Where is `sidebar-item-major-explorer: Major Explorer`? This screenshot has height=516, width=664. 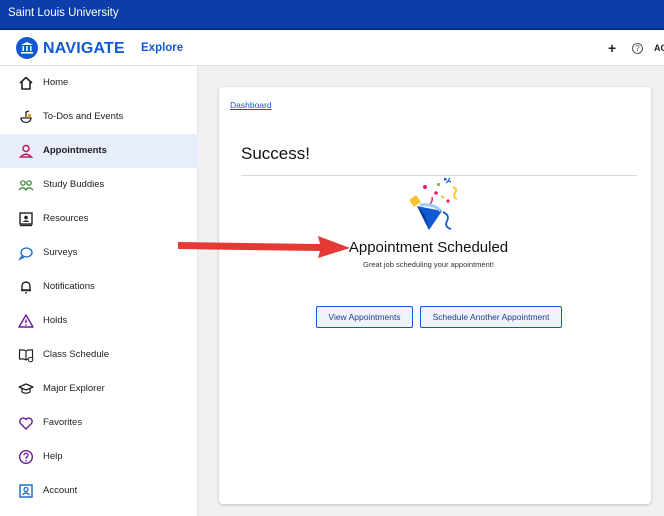 sidebar-item-major-explorer: Major Explorer is located at coordinates (99, 389).